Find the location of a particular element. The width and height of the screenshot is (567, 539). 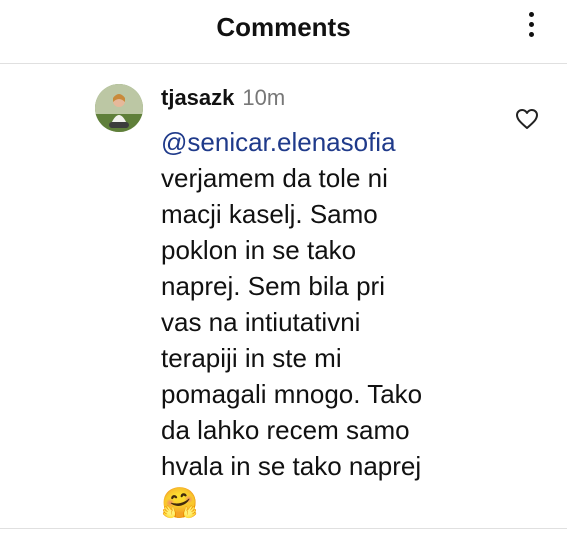

comment-line: terapiji in ste mi is located at coordinates (251, 358).